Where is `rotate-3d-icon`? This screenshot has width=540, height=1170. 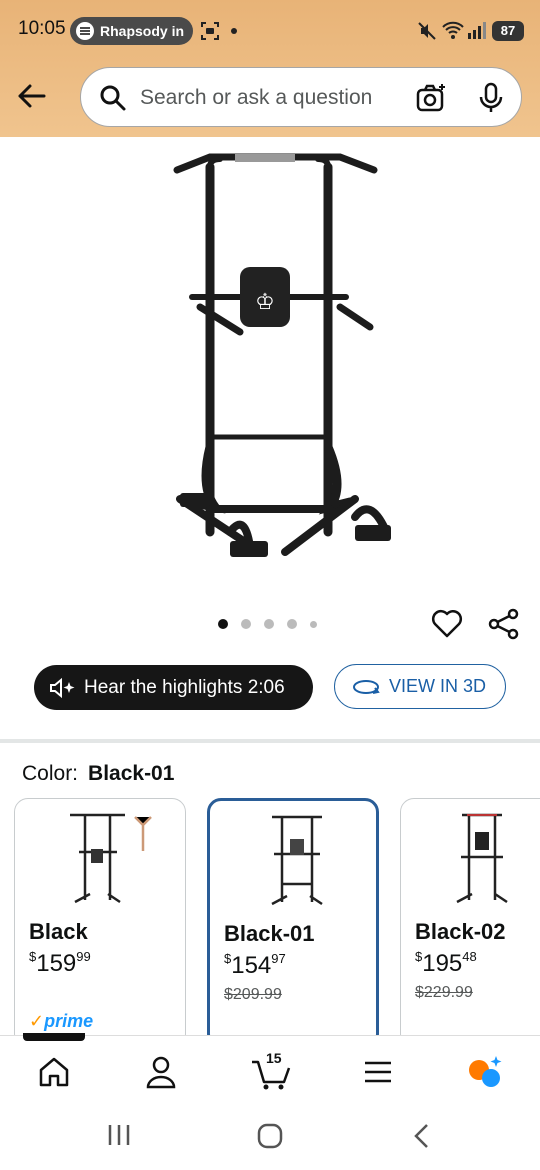 rotate-3d-icon is located at coordinates (366, 686).